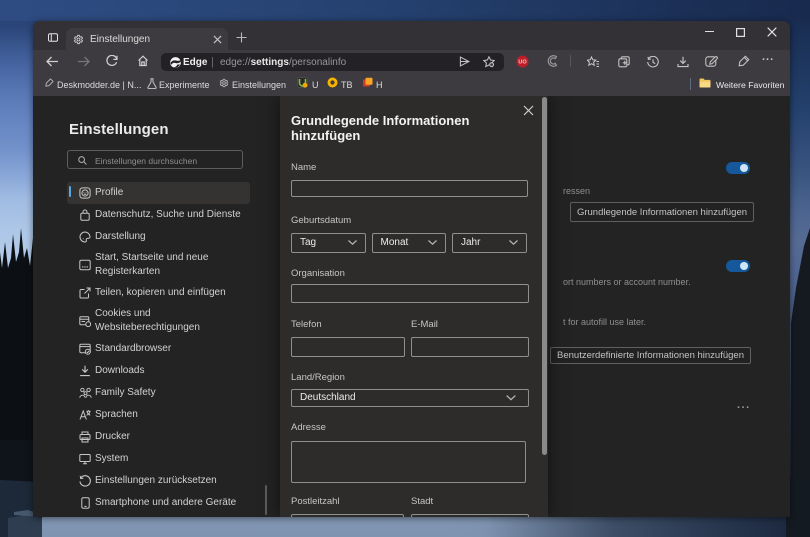 This screenshot has width=810, height=537. Describe the element at coordinates (522, 63) in the screenshot. I see `svg-text: UO` at that location.